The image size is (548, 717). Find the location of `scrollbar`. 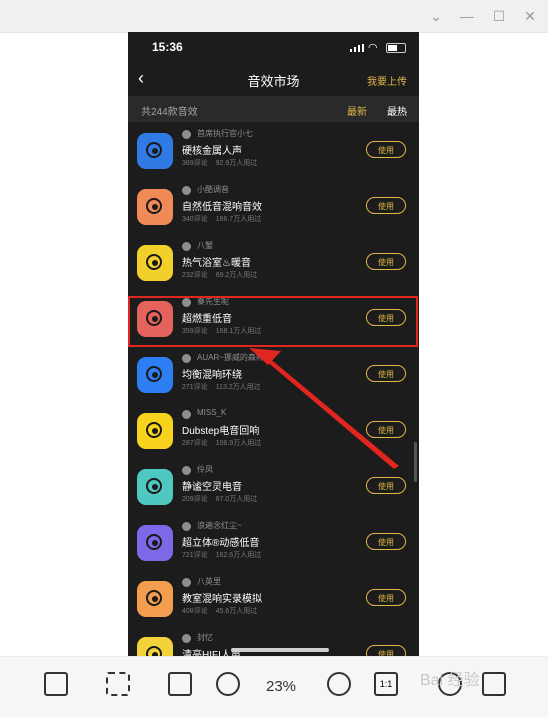

scrollbar is located at coordinates (415, 462).